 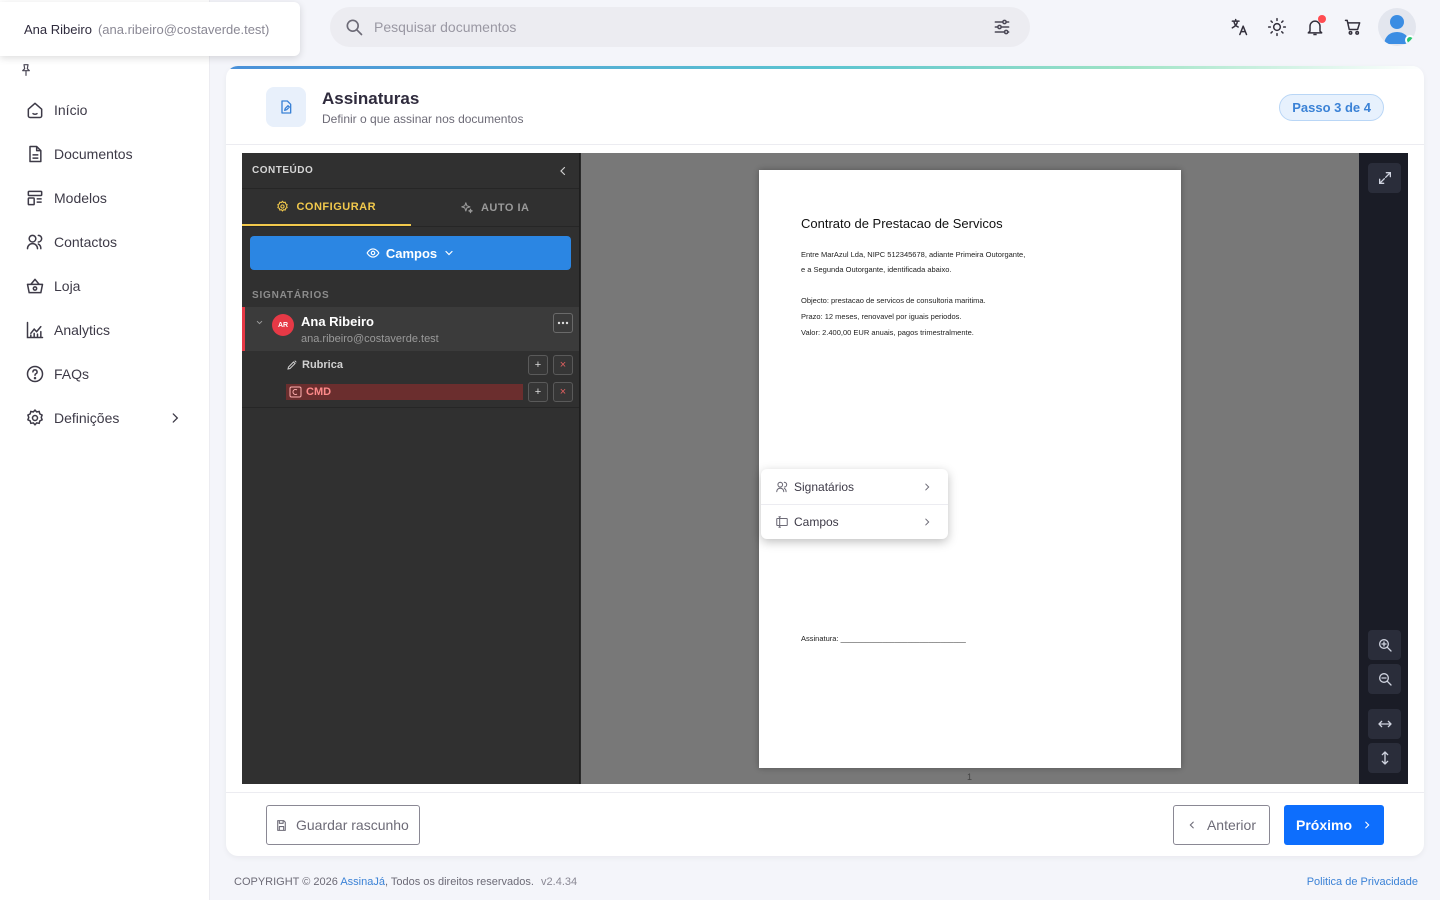 I want to click on sidebar-item-label: Loja, so click(x=67, y=286).